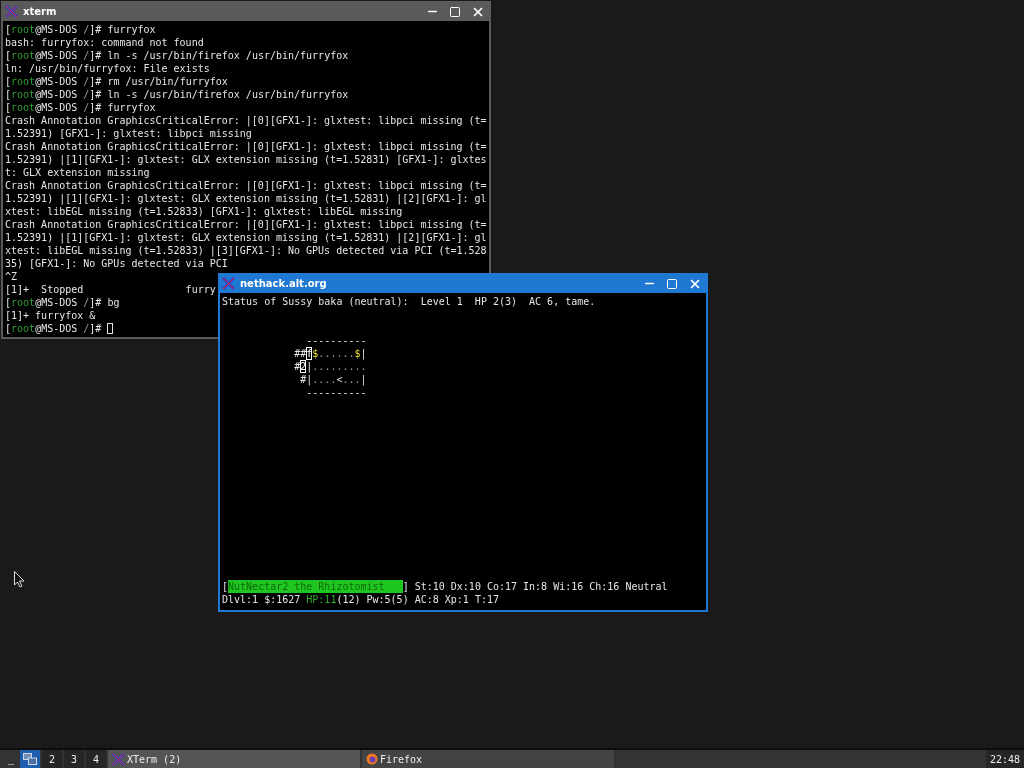 This screenshot has height=768, width=1024. Describe the element at coordinates (19, 579) in the screenshot. I see `mouse-pointer-icon` at that location.